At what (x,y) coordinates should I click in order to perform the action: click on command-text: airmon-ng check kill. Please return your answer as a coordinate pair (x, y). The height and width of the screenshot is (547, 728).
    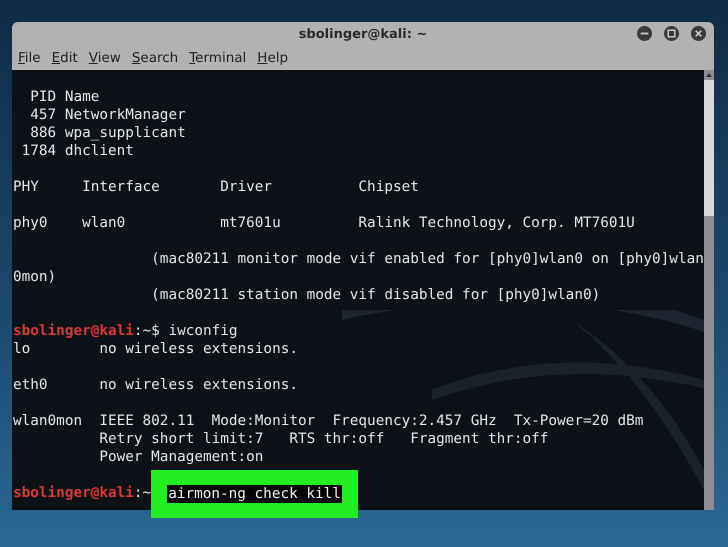
    Looking at the image, I should click on (254, 494).